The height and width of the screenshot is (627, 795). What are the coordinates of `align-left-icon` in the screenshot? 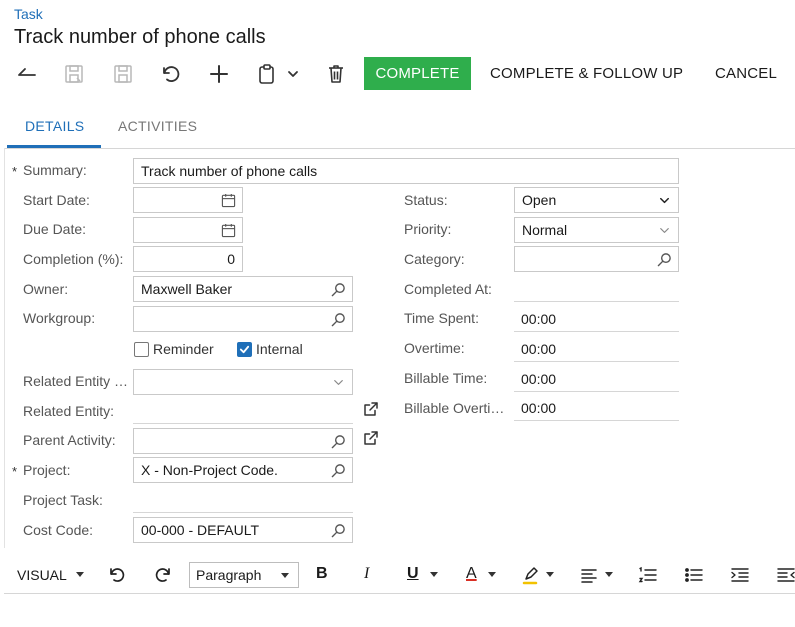 It's located at (590, 575).